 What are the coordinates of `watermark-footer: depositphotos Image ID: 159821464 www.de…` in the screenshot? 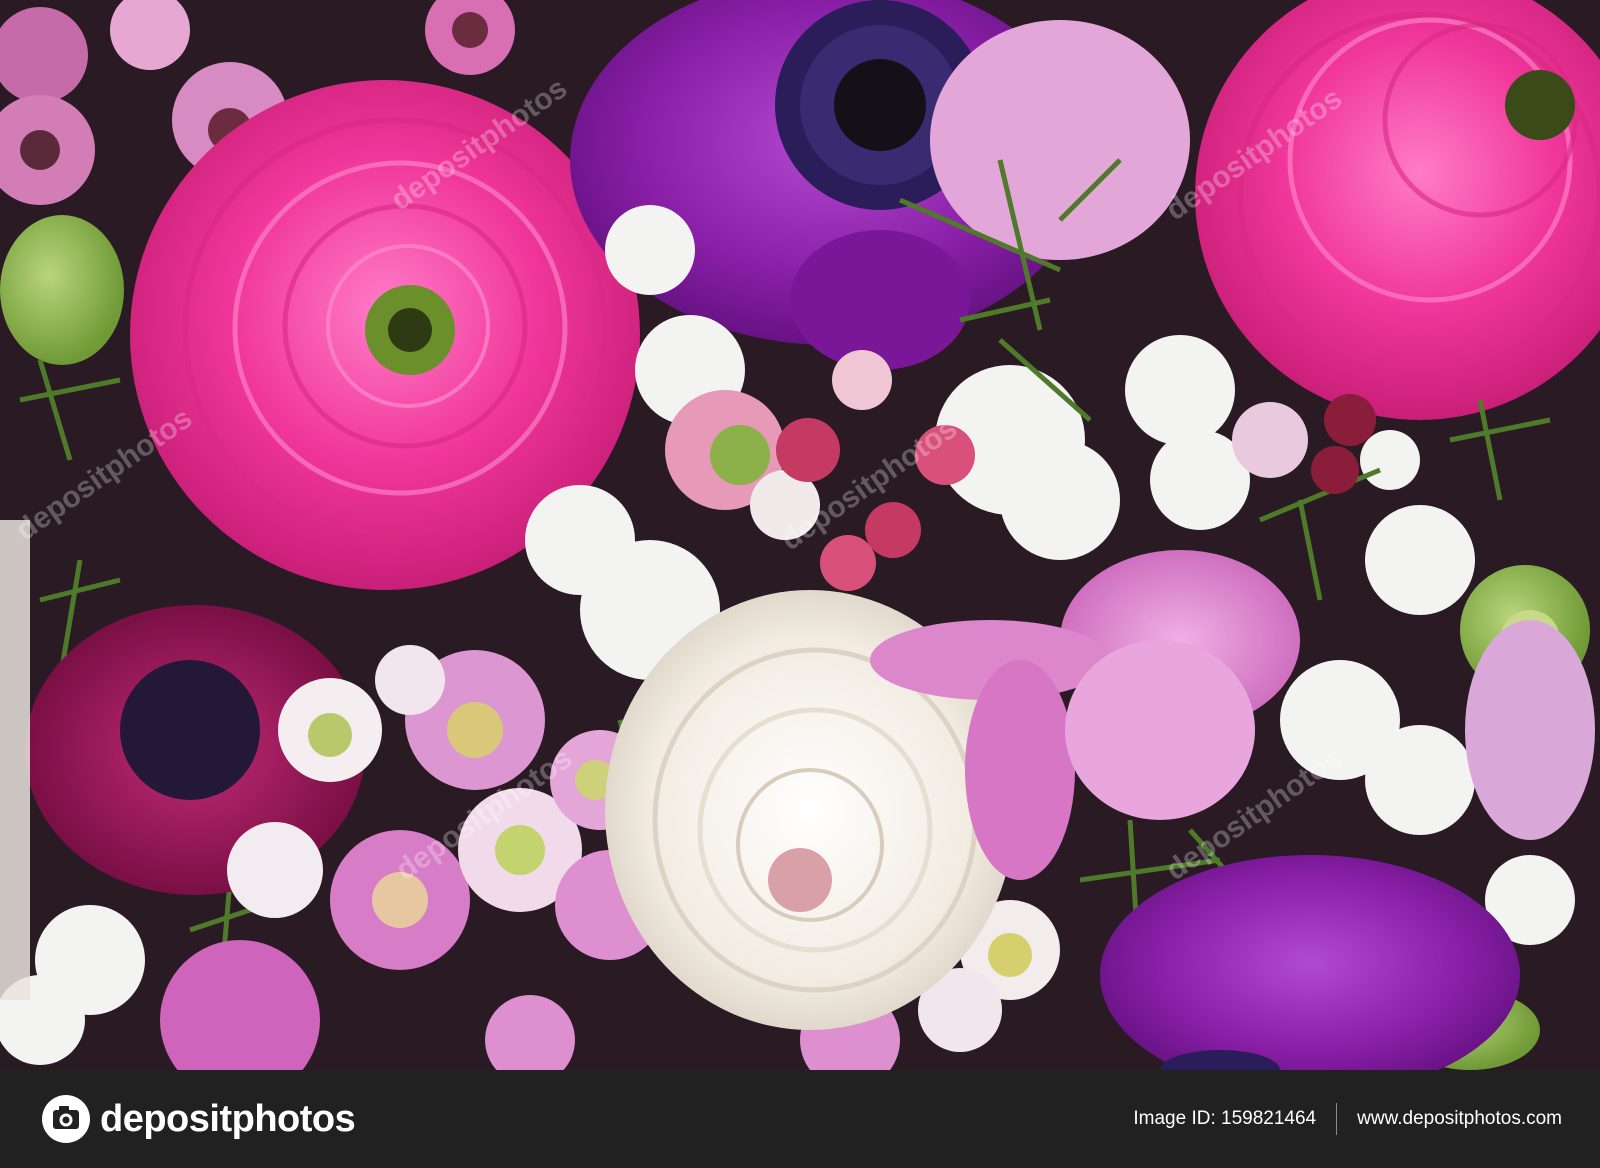 It's located at (800, 1119).